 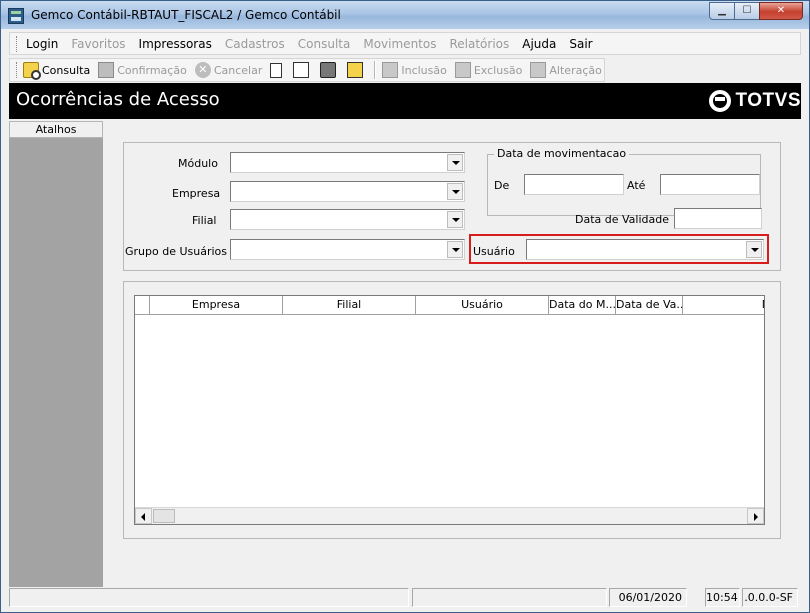 What do you see at coordinates (580, 44) in the screenshot?
I see `menu-sair: Sair` at bounding box center [580, 44].